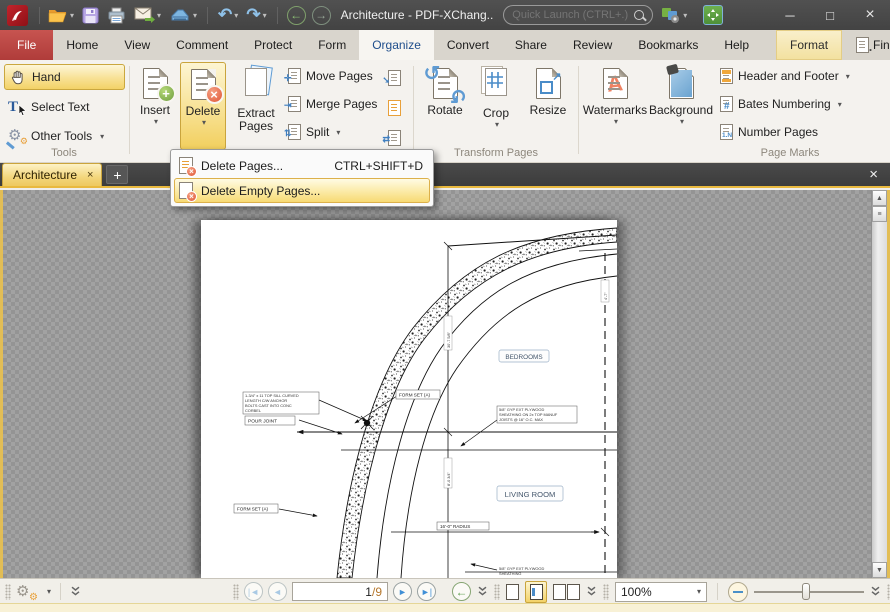  Describe the element at coordinates (671, 15) in the screenshot. I see `customize-toolbars-icon` at that location.